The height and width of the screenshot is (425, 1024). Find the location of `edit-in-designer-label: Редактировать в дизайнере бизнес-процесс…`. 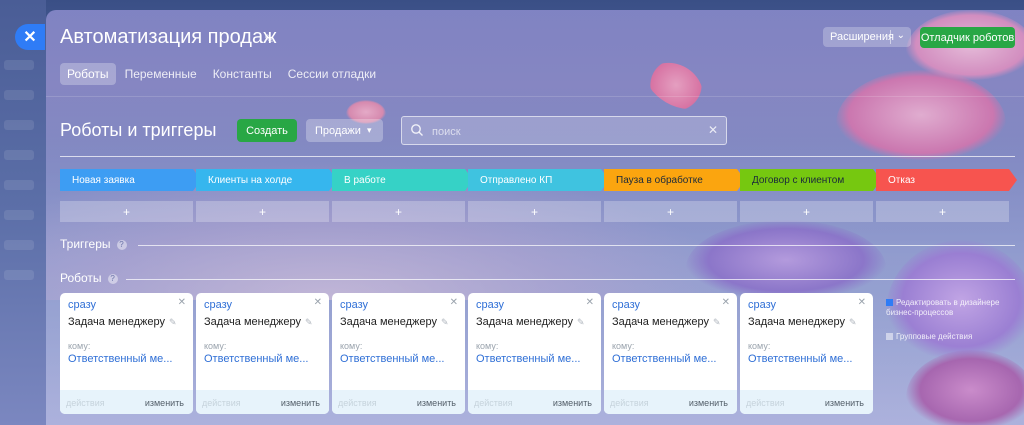

edit-in-designer-label: Редактировать в дизайнере бизнес-процесс… is located at coordinates (943, 307).